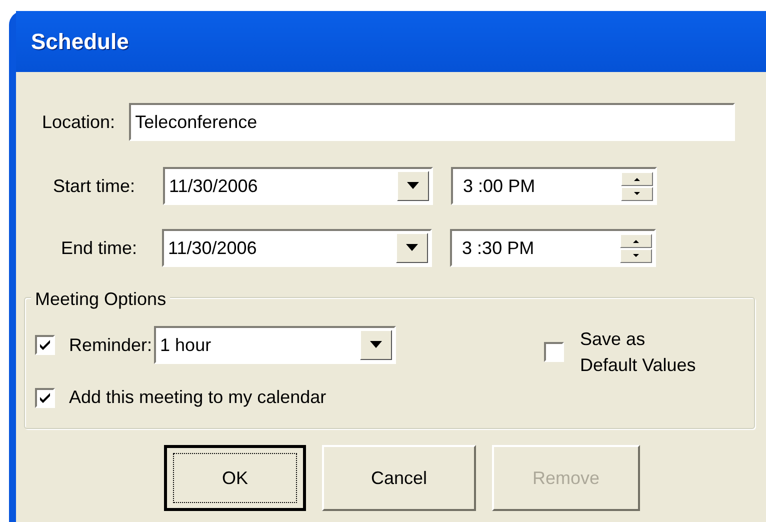  I want to click on location-field: Teleconference, so click(432, 122).